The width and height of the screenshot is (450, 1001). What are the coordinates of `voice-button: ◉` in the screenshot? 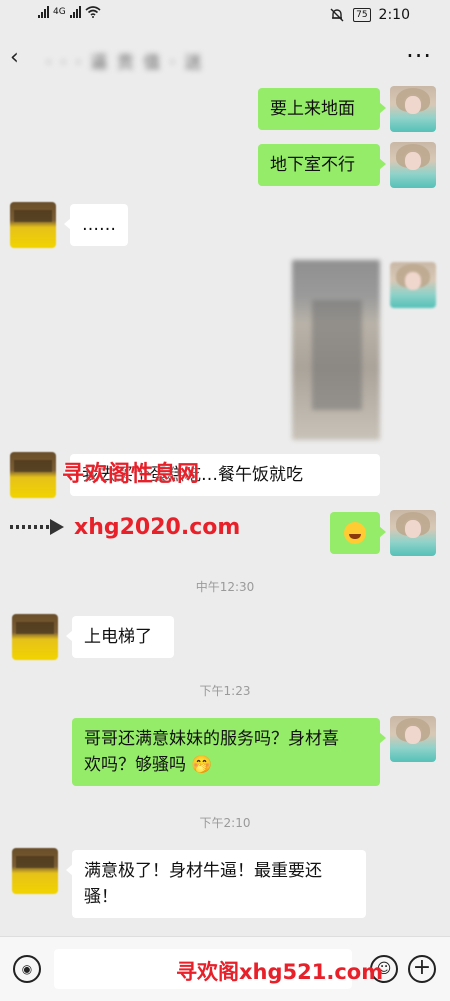 It's located at (27, 969).